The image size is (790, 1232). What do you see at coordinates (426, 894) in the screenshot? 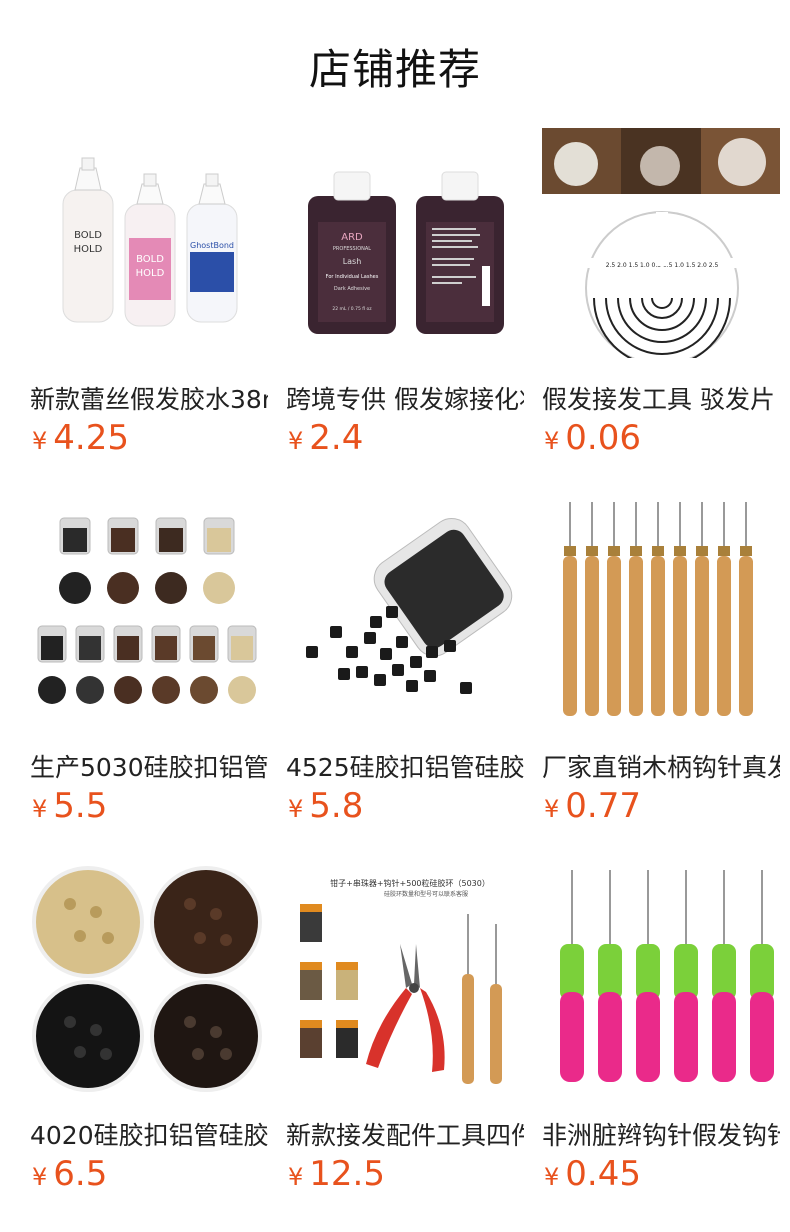
I see `kit-caption: 硅胶环数量和型号可以联系客服` at bounding box center [426, 894].